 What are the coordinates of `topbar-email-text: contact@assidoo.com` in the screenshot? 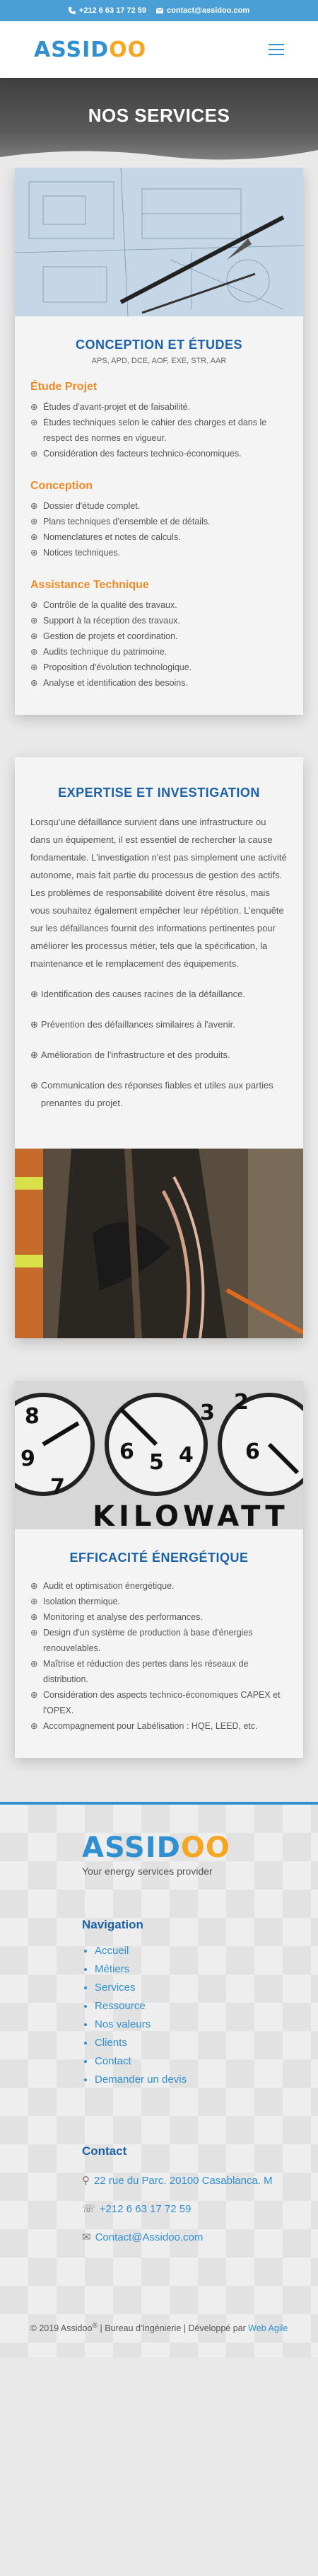 It's located at (208, 10).